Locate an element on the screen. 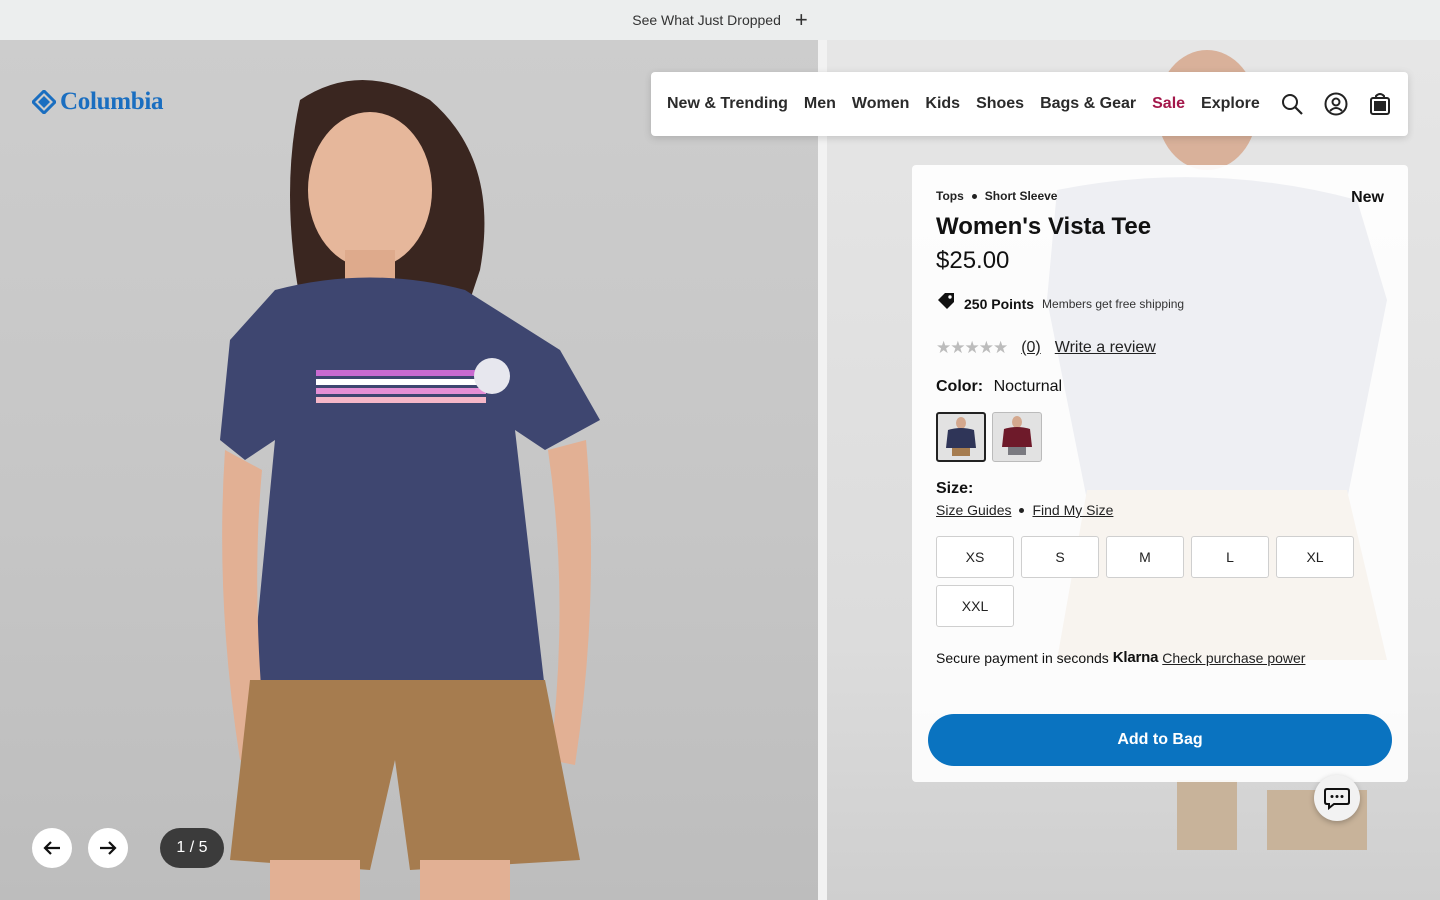 This screenshot has height=900, width=1440. arrow-right-icon is located at coordinates (108, 848).